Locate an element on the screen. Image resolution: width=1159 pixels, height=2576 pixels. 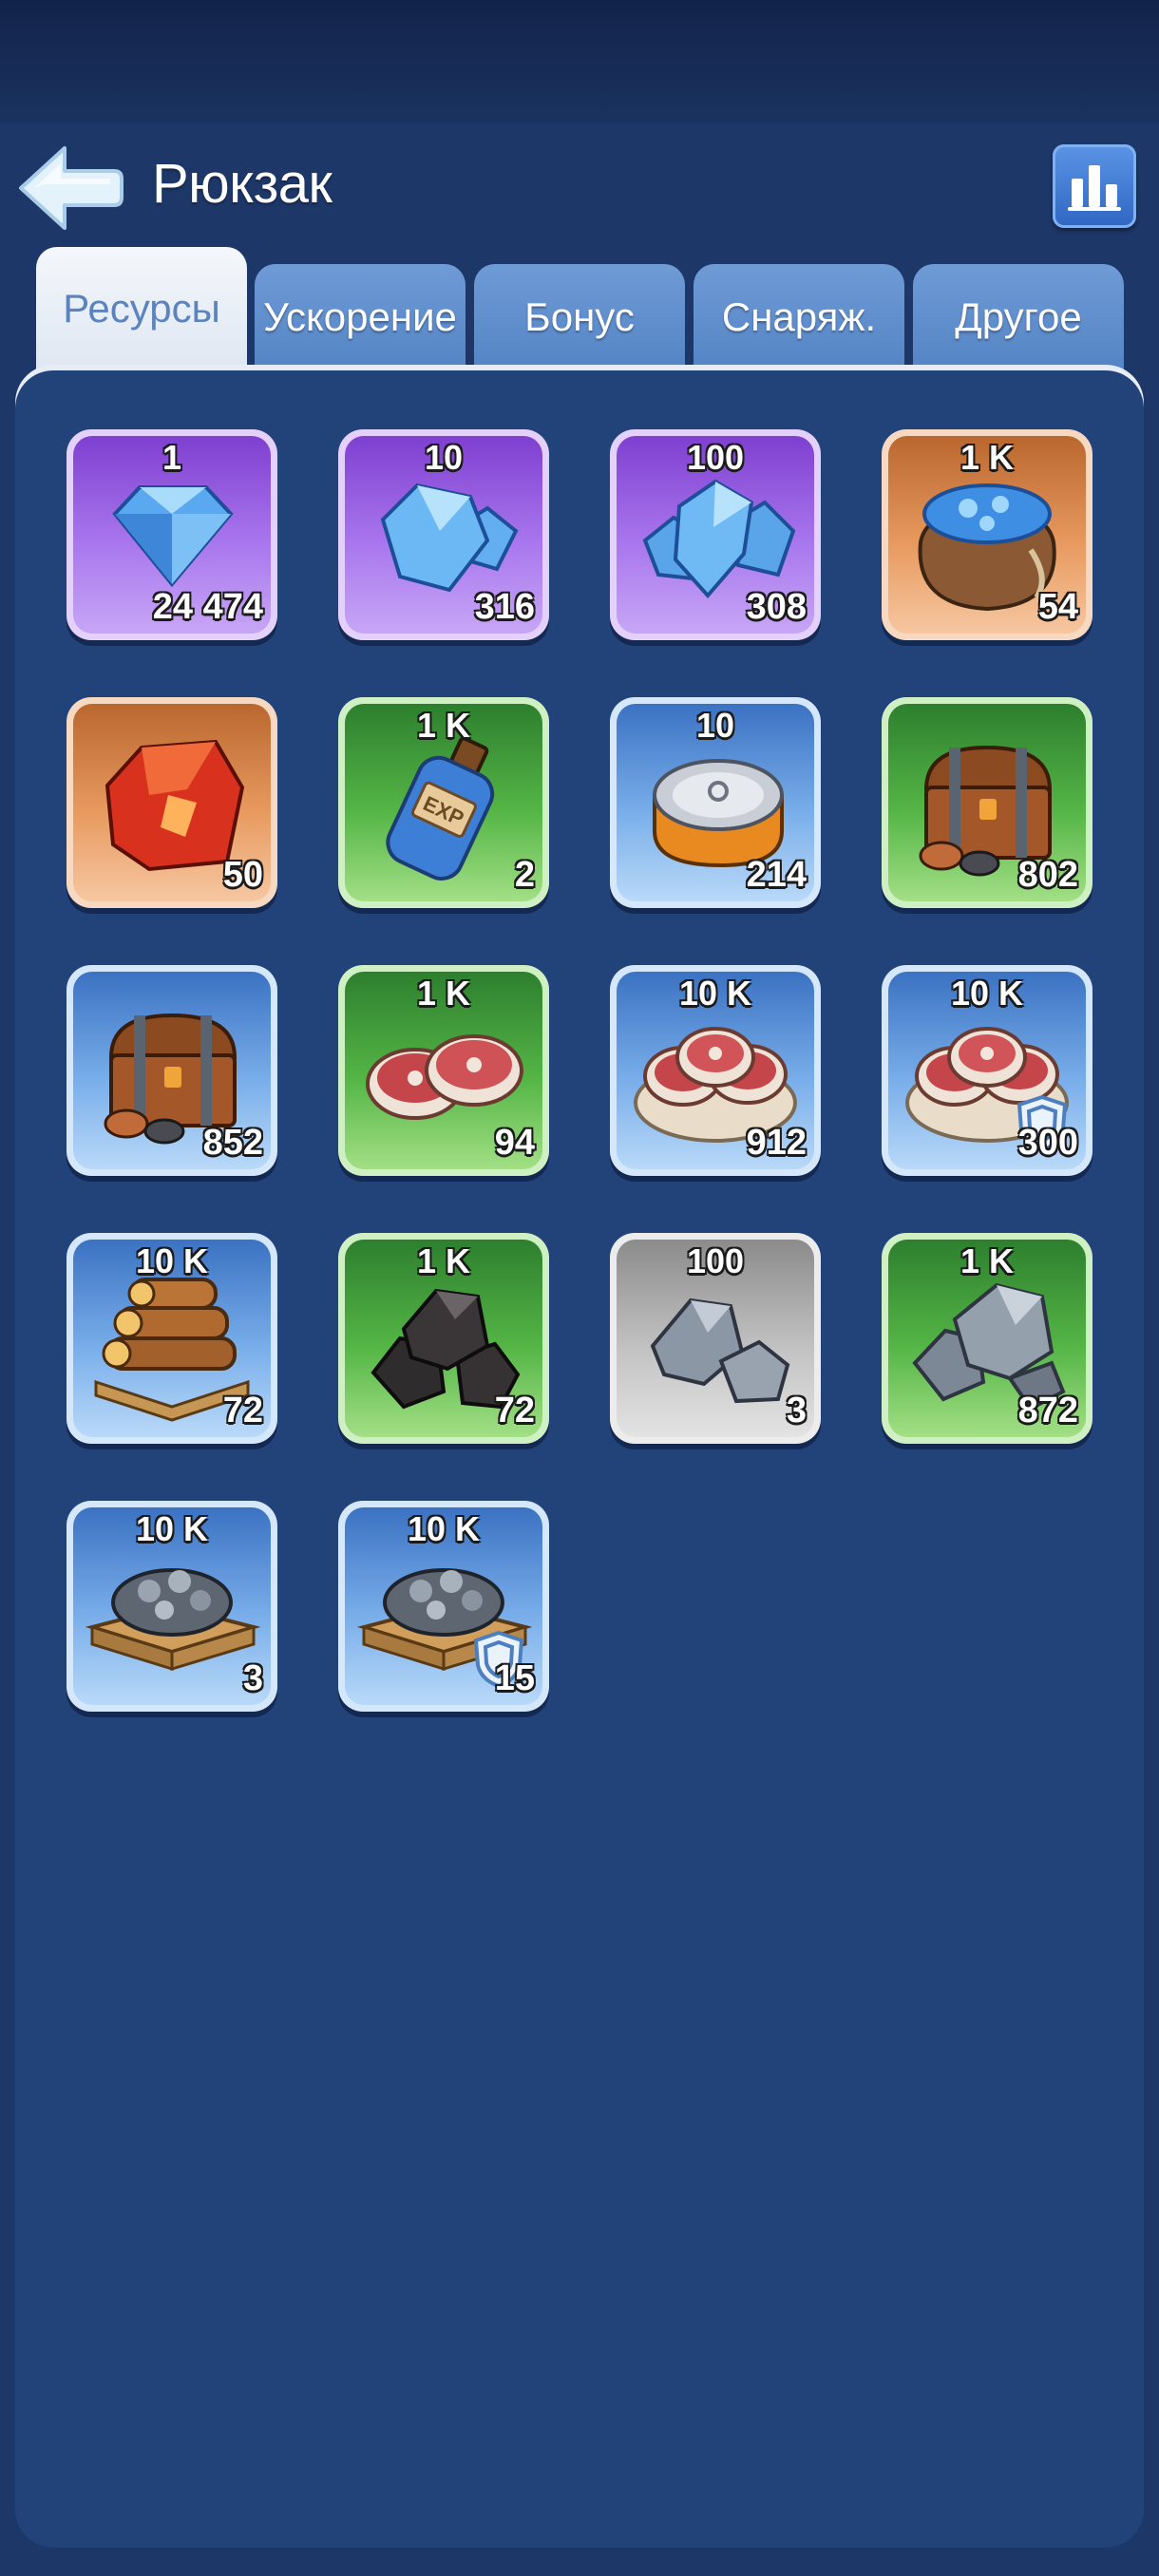
tab-gear: Снаряж. is located at coordinates (799, 317).